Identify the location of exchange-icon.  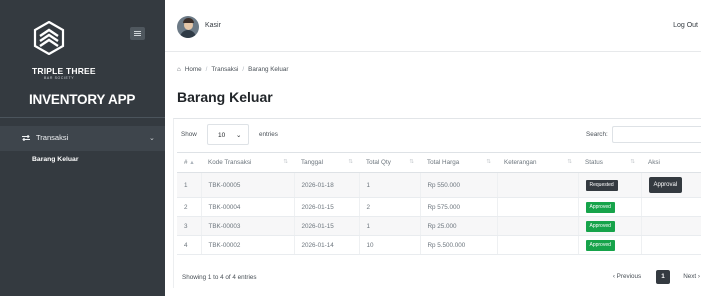
(26, 138).